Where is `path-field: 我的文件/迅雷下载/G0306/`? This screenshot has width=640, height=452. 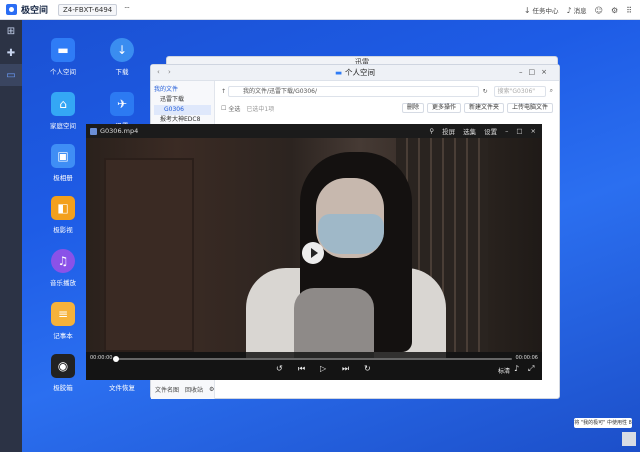
path-field: 我的文件/迅雷下载/G0306/ is located at coordinates (353, 91).